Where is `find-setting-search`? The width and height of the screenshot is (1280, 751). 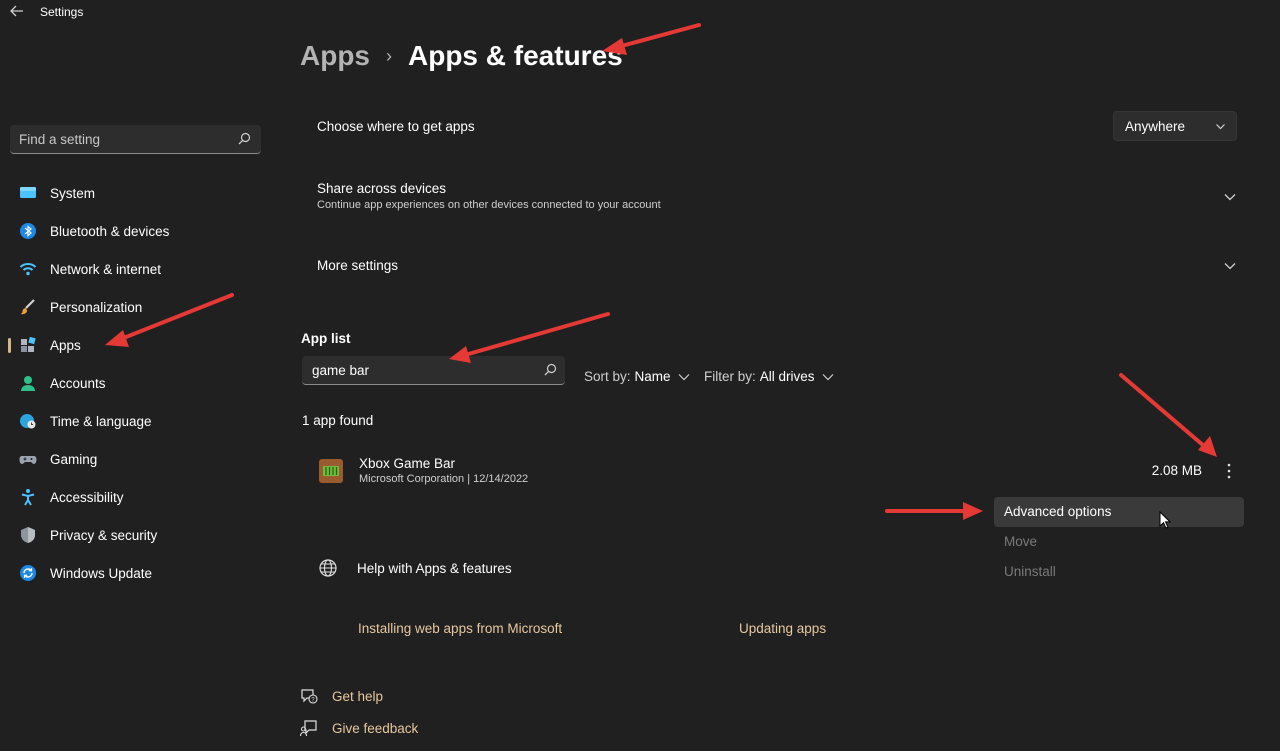 find-setting-search is located at coordinates (135, 139).